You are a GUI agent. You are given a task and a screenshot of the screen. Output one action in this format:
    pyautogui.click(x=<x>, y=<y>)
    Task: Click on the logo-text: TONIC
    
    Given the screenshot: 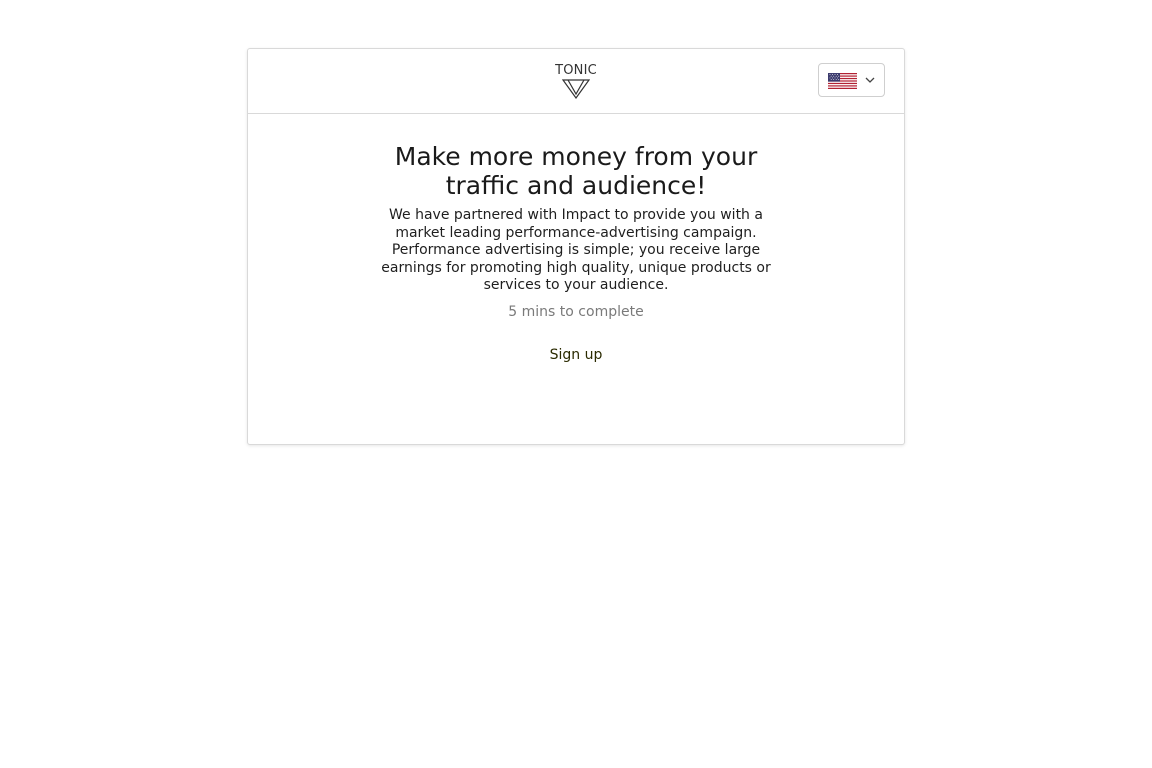 What is the action you would take?
    pyautogui.click(x=576, y=70)
    